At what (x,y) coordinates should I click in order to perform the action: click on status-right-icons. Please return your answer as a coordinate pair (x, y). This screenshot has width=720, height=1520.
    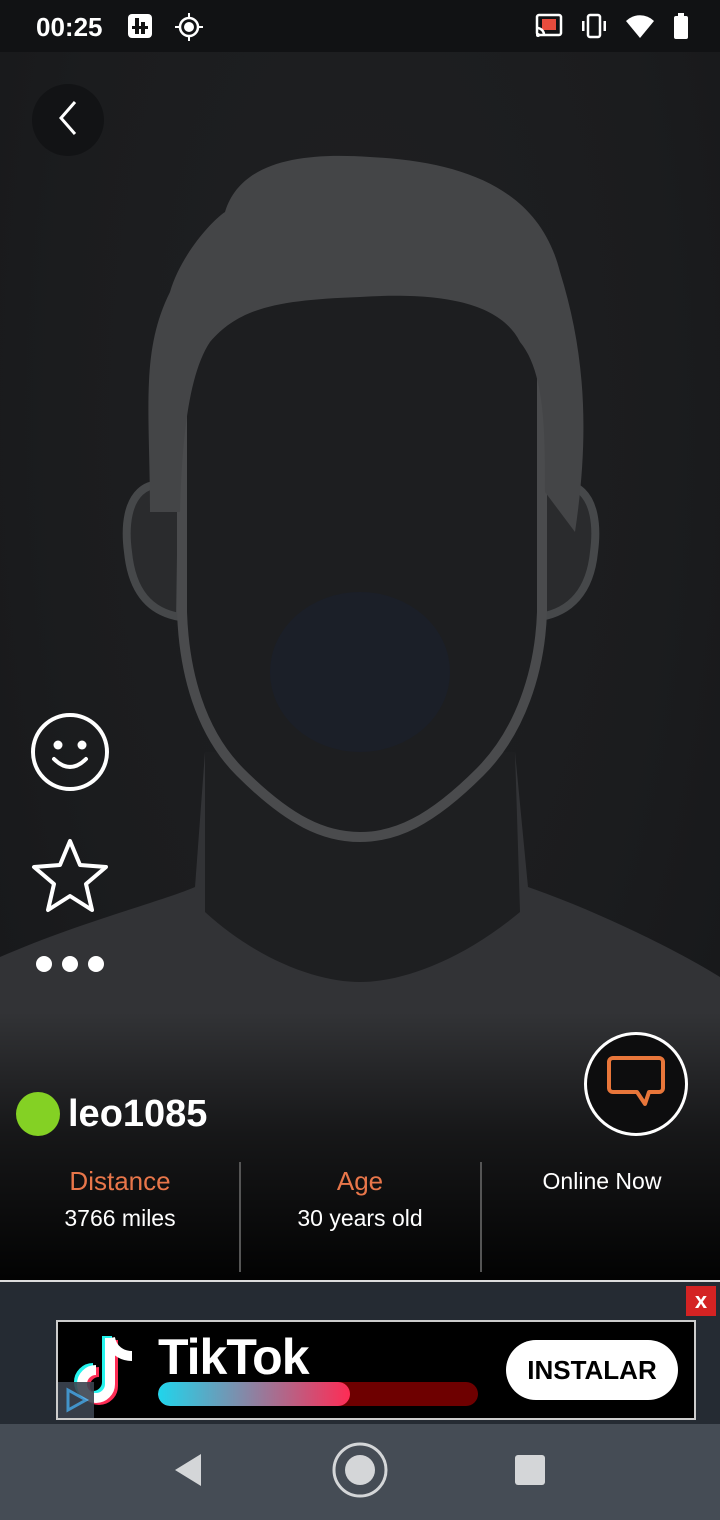
    Looking at the image, I should click on (612, 28).